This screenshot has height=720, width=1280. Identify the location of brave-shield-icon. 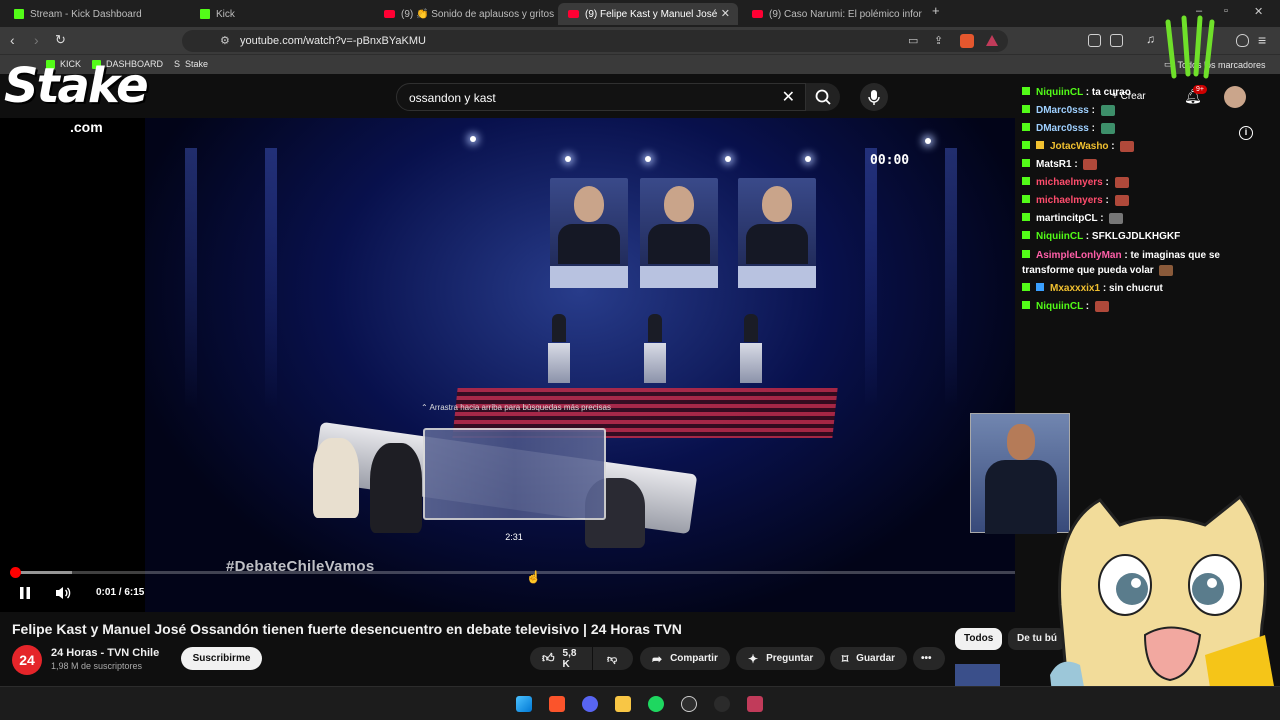
(967, 41).